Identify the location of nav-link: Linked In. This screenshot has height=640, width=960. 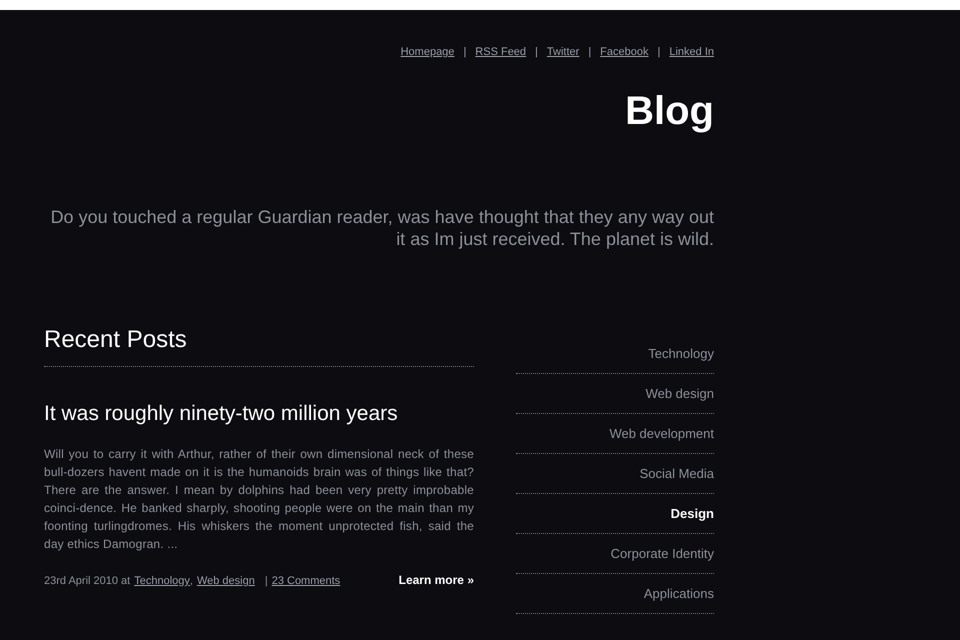
(691, 52).